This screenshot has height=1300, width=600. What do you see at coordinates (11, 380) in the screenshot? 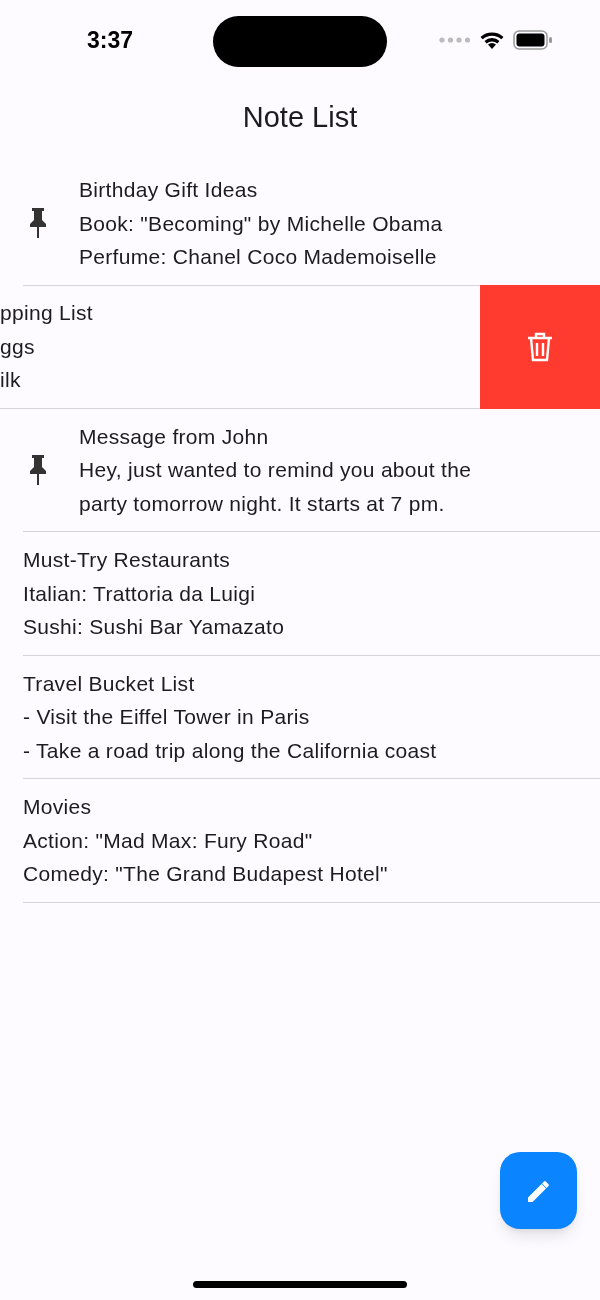
I see `note-text: ilk` at bounding box center [11, 380].